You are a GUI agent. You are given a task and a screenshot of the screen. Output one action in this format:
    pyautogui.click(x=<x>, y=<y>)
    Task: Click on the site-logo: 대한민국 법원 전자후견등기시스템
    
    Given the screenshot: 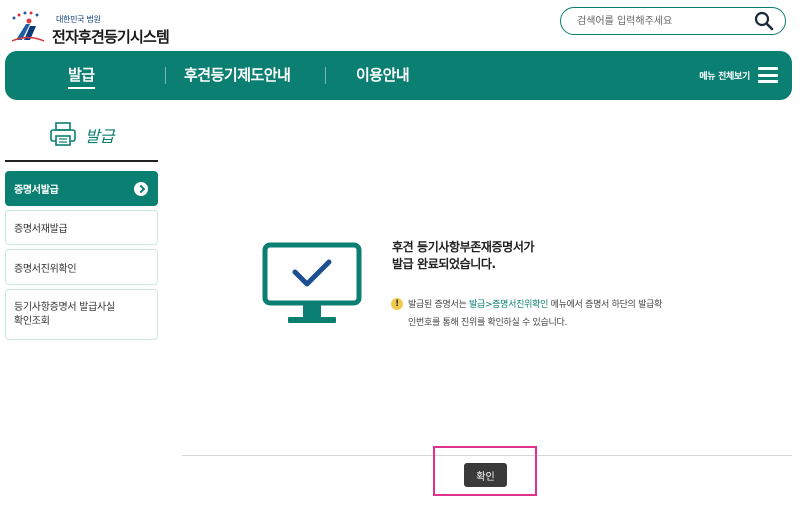 What is the action you would take?
    pyautogui.click(x=93, y=28)
    